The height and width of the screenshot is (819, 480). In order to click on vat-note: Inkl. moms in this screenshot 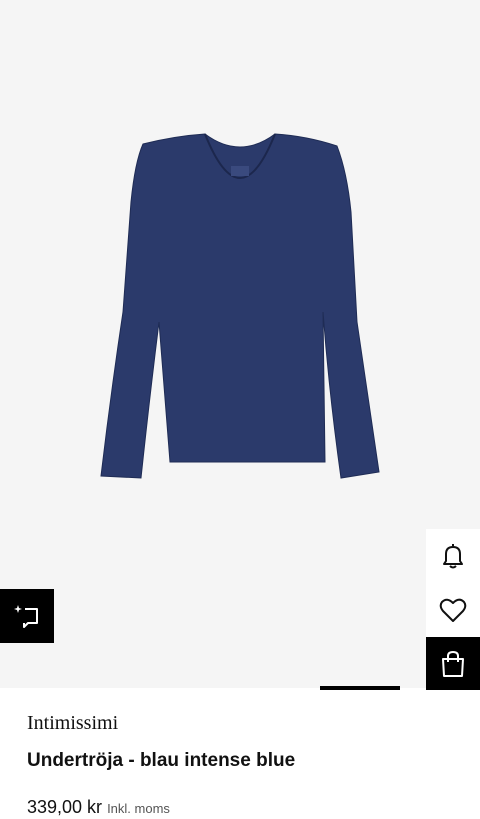, I will do `click(138, 808)`.